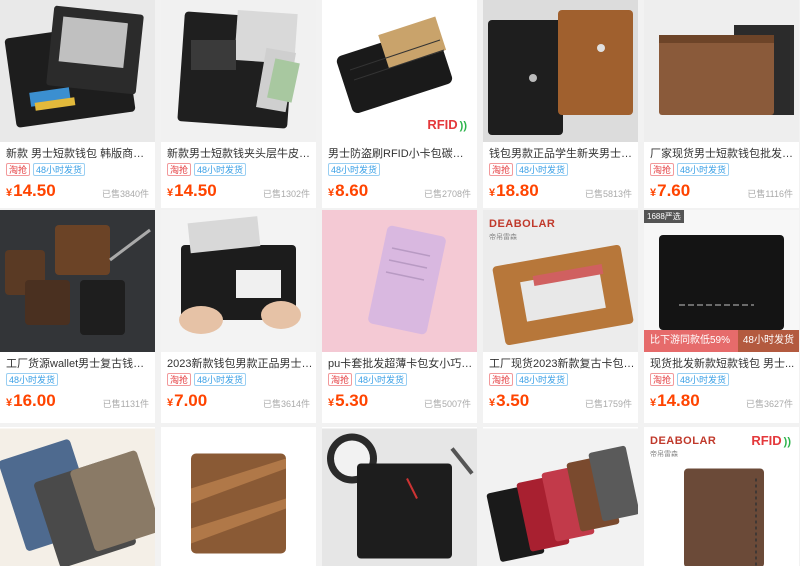 The width and height of the screenshot is (800, 566). What do you see at coordinates (514, 190) in the screenshot?
I see `product-price: ¥18.80` at bounding box center [514, 190].